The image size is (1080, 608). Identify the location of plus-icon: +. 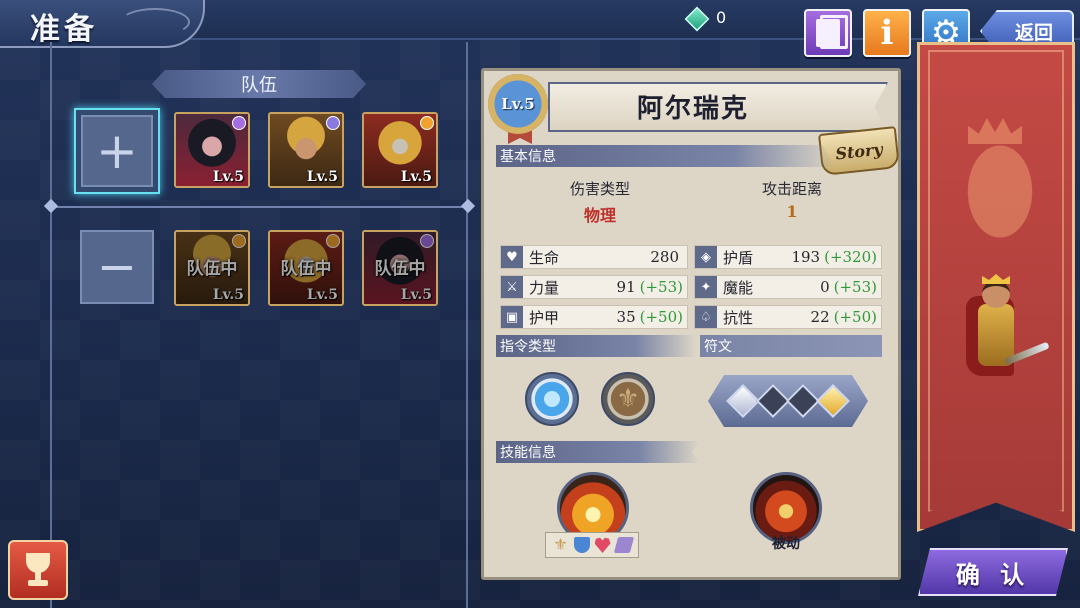
(117, 151).